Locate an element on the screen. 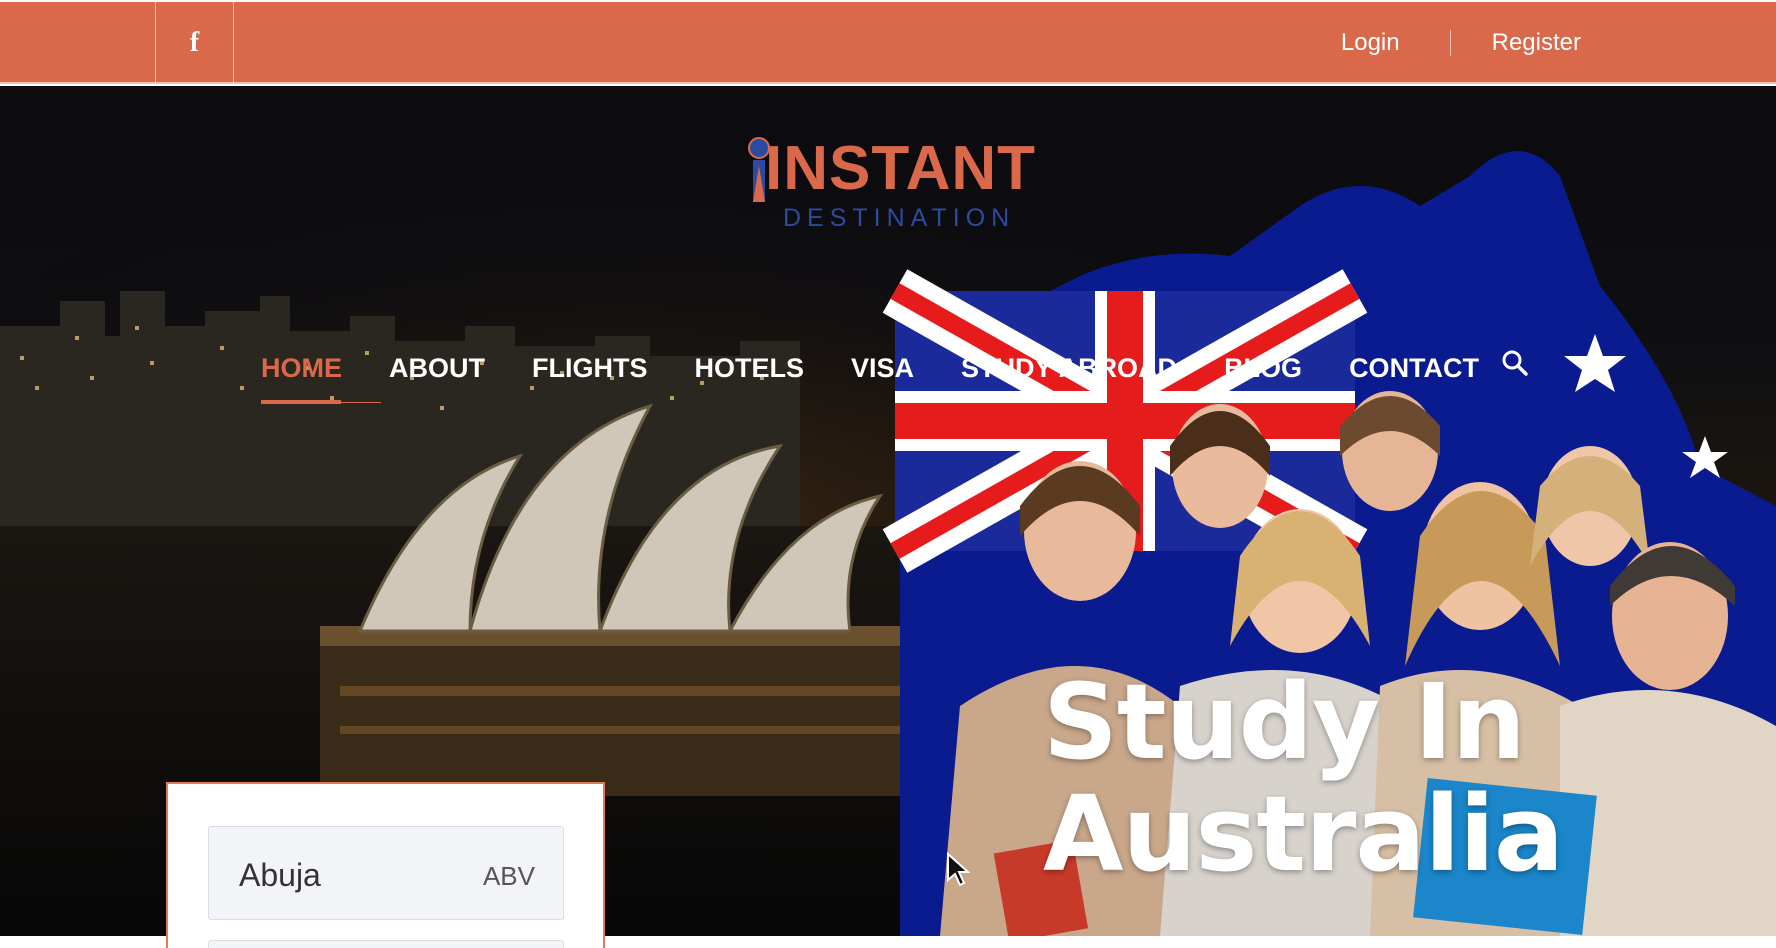 Image resolution: width=1776 pixels, height=948 pixels. auth-divider is located at coordinates (1450, 43).